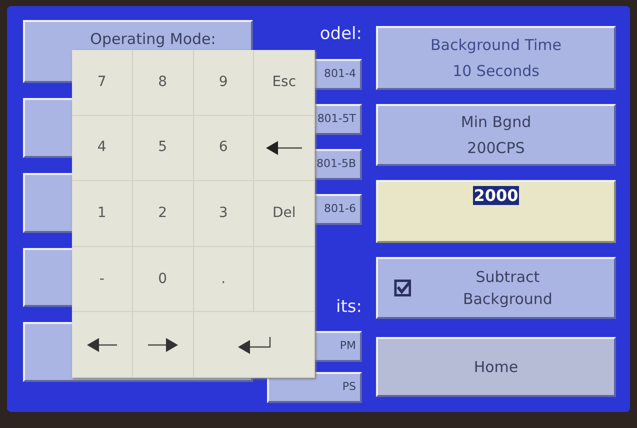 The image size is (637, 428). What do you see at coordinates (340, 34) in the screenshot?
I see `model-label: odel:` at bounding box center [340, 34].